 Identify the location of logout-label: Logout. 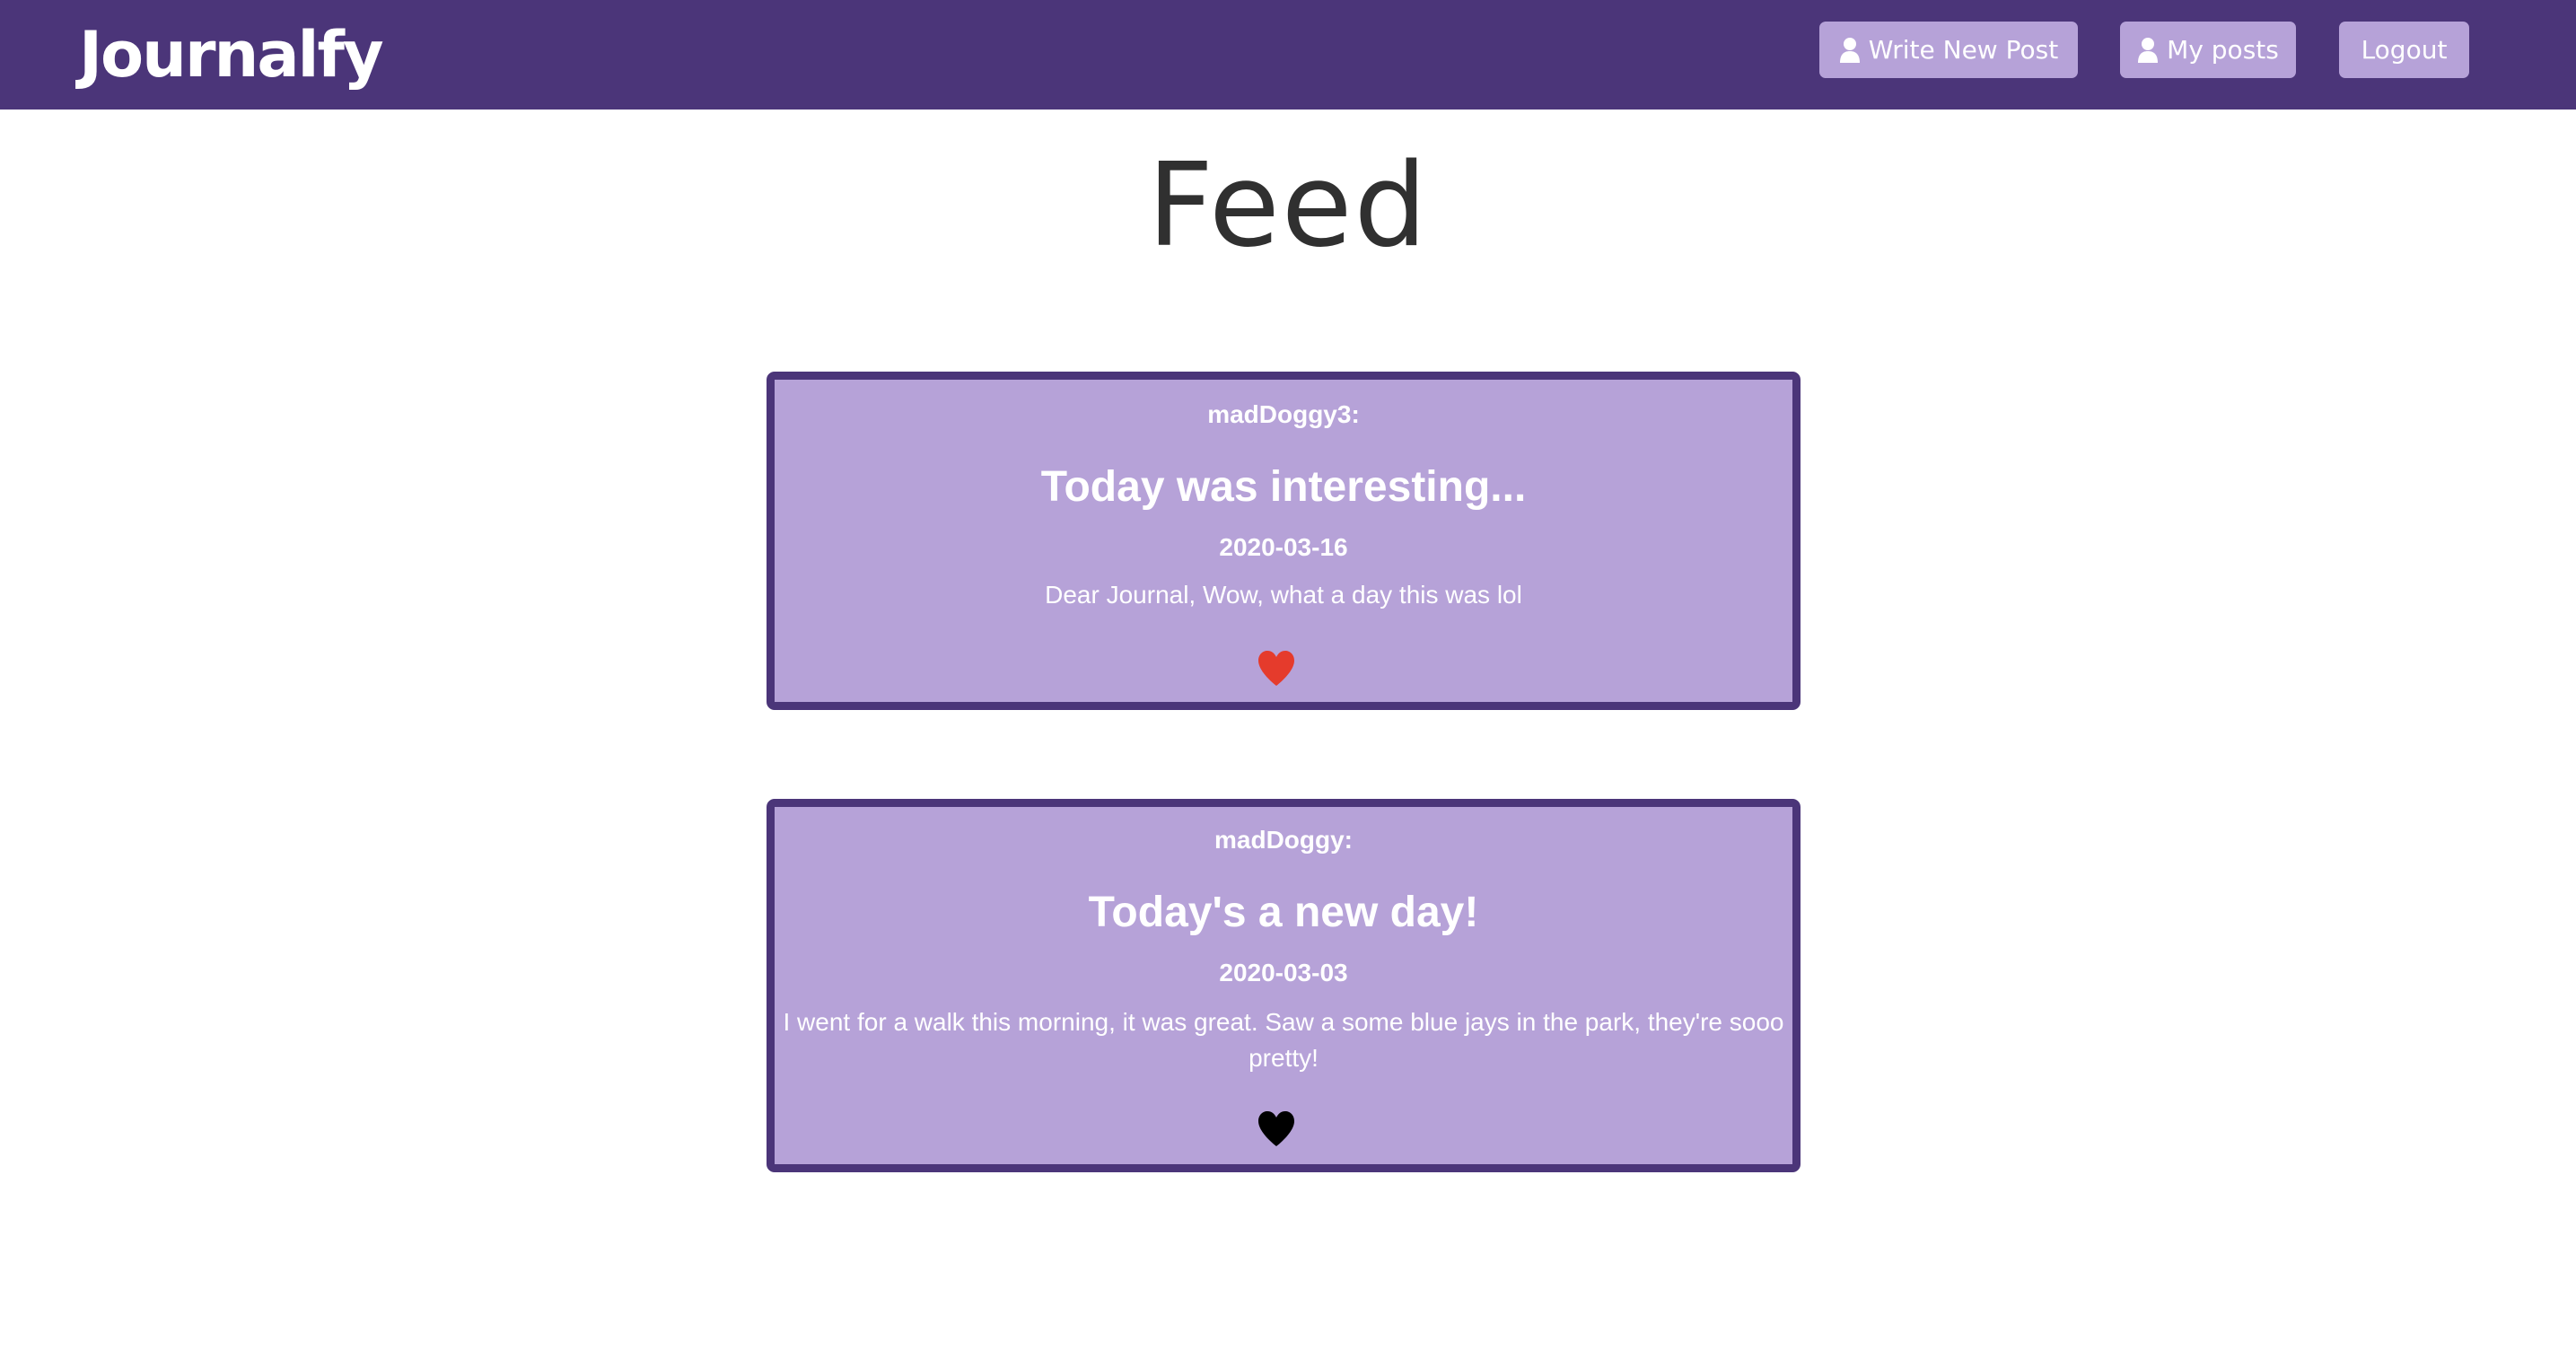
(2404, 50).